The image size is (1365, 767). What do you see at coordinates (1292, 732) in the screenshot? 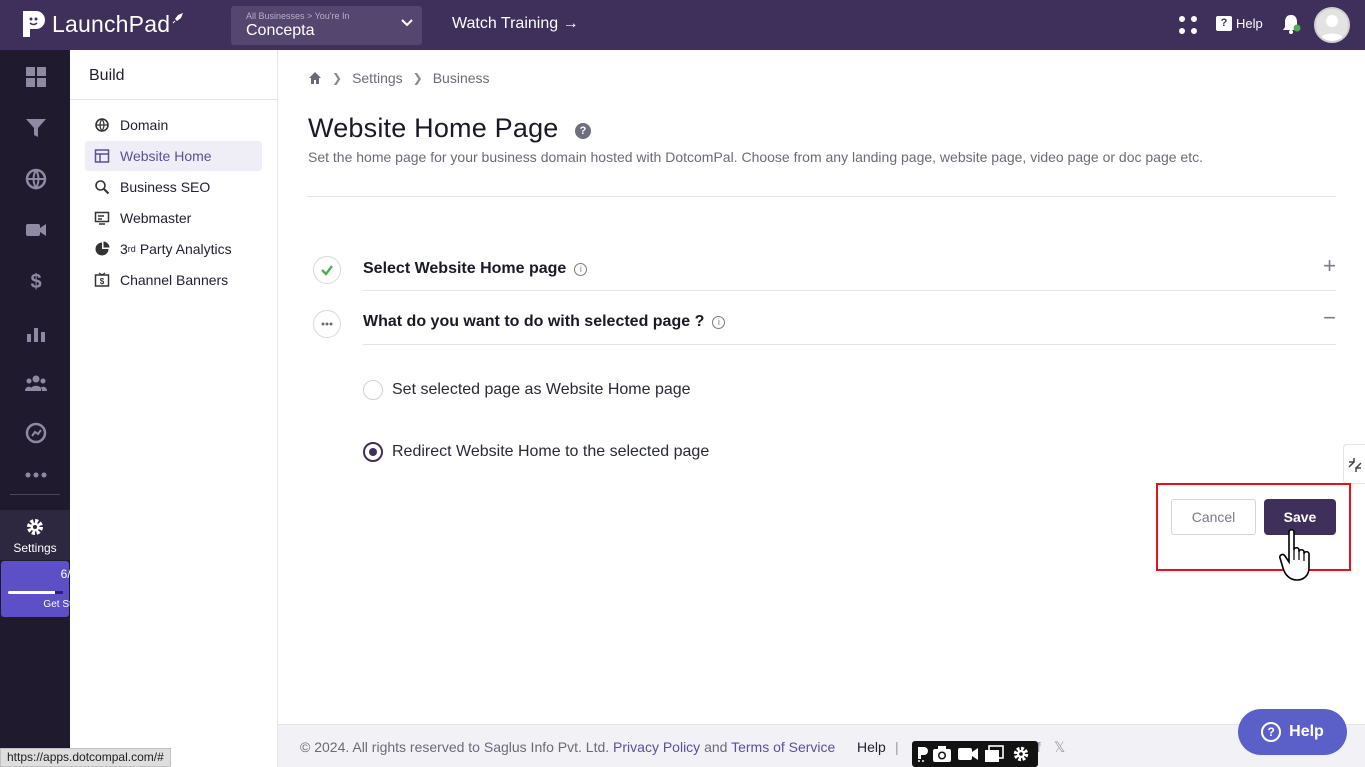
I see `floating-help-button: ? Help` at bounding box center [1292, 732].